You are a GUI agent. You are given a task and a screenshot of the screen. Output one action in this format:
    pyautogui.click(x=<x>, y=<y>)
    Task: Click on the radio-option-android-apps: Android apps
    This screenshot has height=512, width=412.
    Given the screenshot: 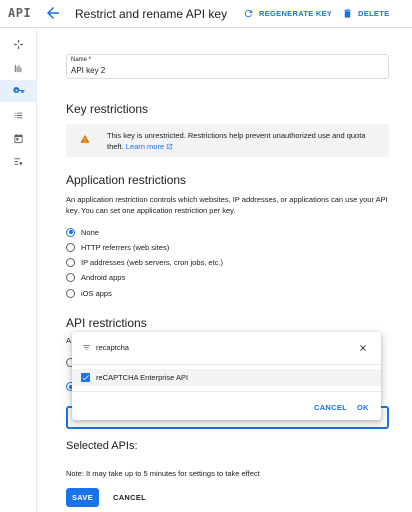 What is the action you would take?
    pyautogui.click(x=95, y=277)
    